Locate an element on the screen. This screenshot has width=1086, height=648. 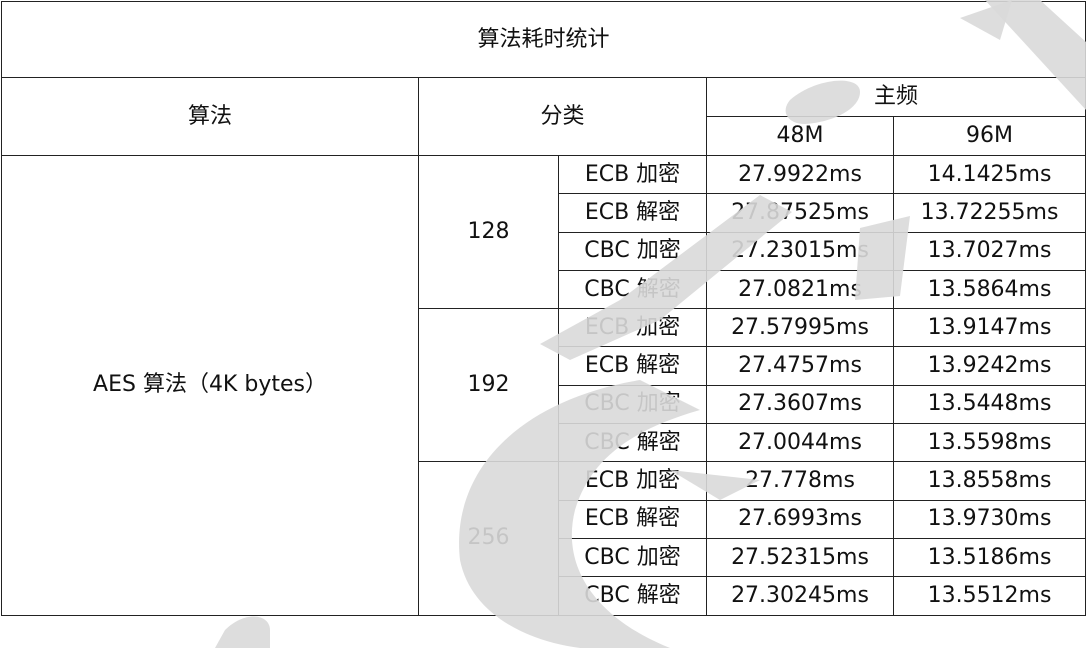
table-title: 算法耗时统计 is located at coordinates (543, 39).